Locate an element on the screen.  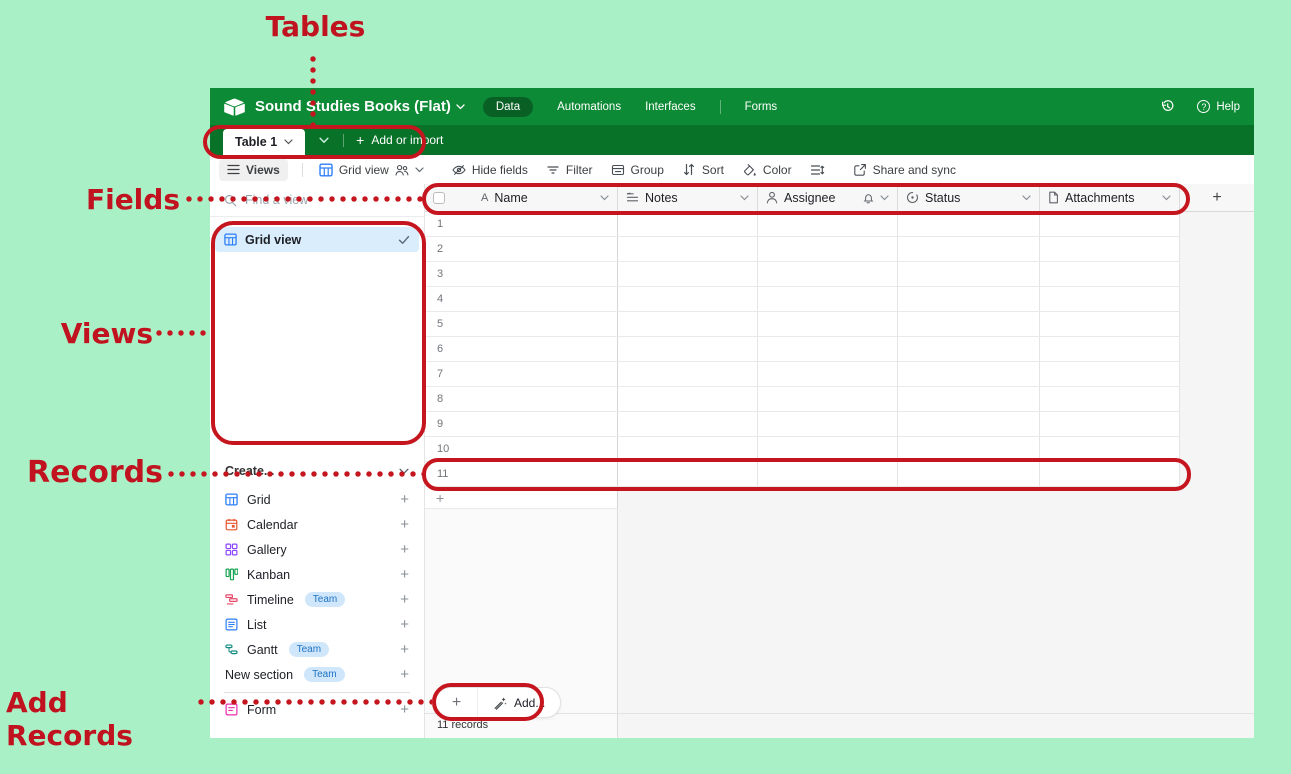
table-row: 3 is located at coordinates (802, 274).